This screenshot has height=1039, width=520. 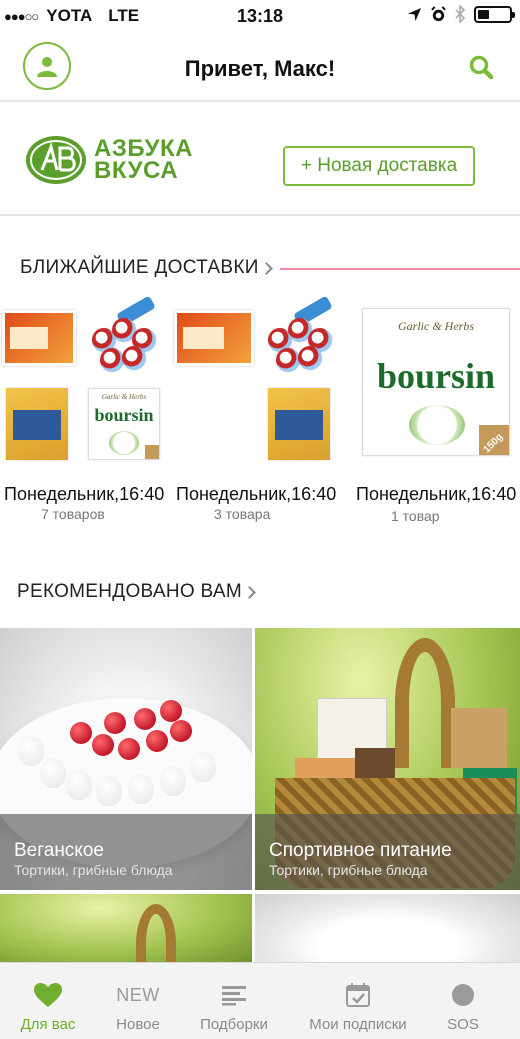 I want to click on tab-label: Мои подписки, so click(x=358, y=1024).